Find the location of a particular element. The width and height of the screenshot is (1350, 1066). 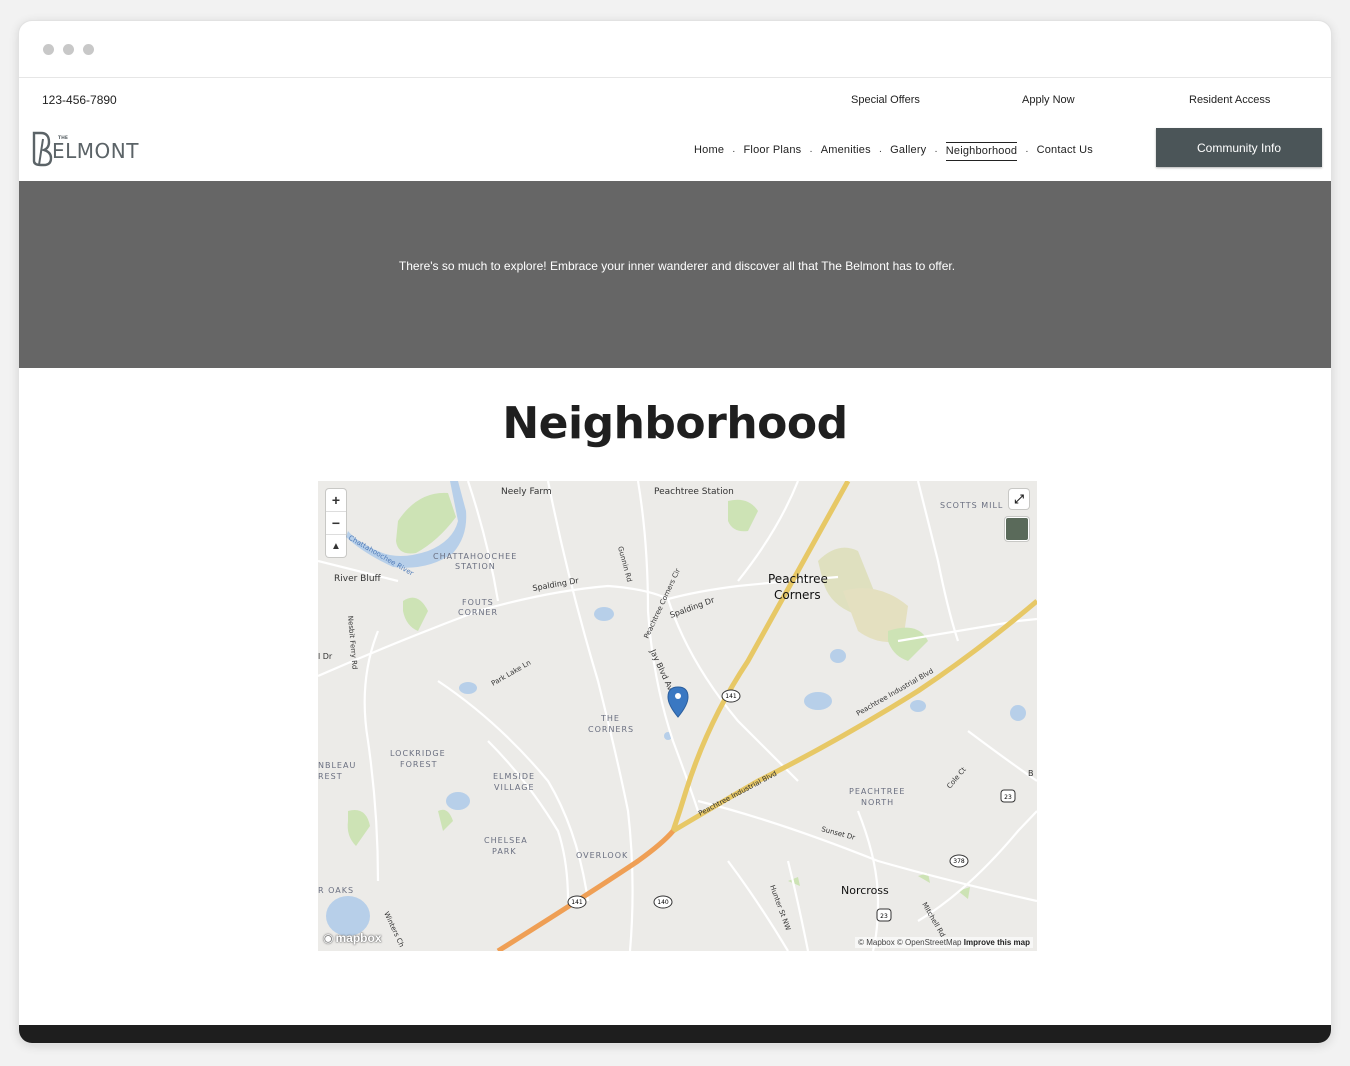

svg-text: VILLAGE is located at coordinates (514, 787).